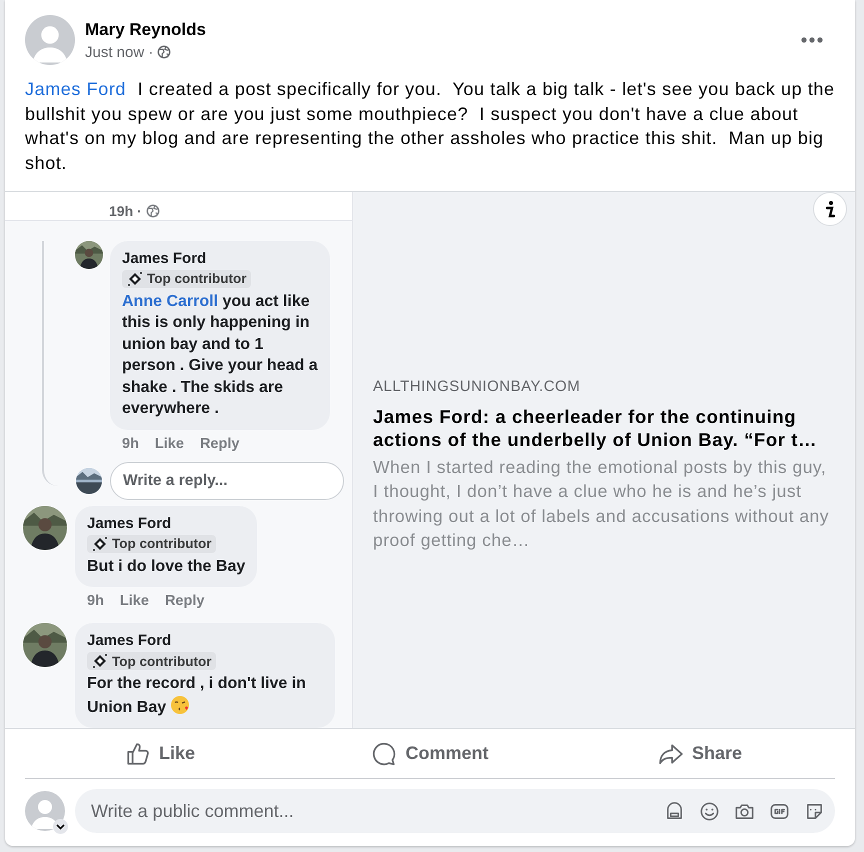  What do you see at coordinates (700, 753) in the screenshot?
I see `share-button: Share` at bounding box center [700, 753].